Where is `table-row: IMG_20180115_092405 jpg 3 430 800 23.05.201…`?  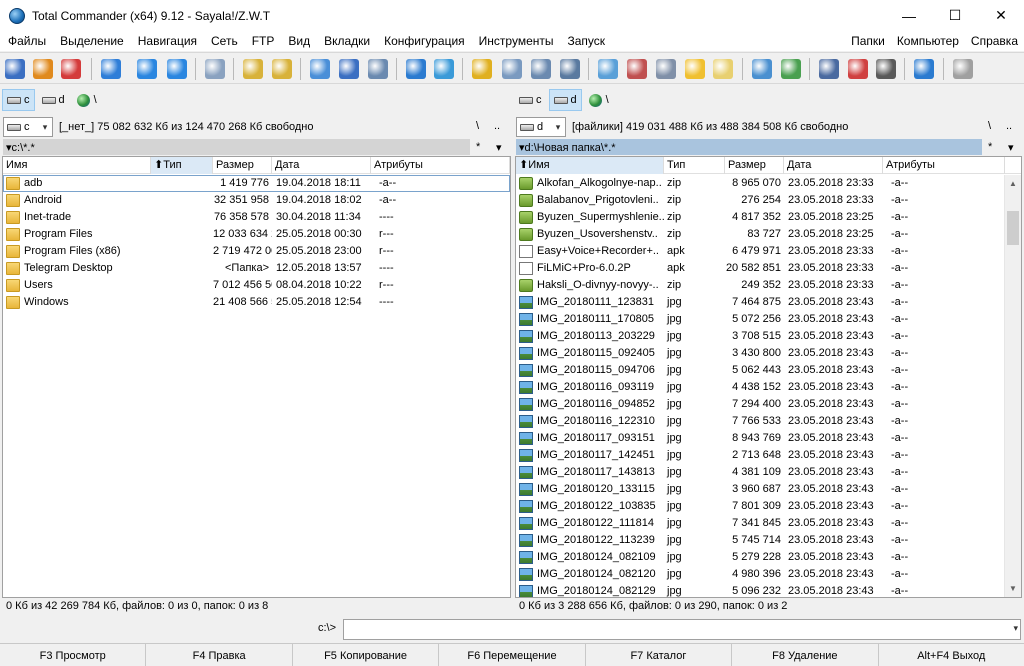 table-row: IMG_20180115_092405 jpg 3 430 800 23.05.201… is located at coordinates (768, 353).